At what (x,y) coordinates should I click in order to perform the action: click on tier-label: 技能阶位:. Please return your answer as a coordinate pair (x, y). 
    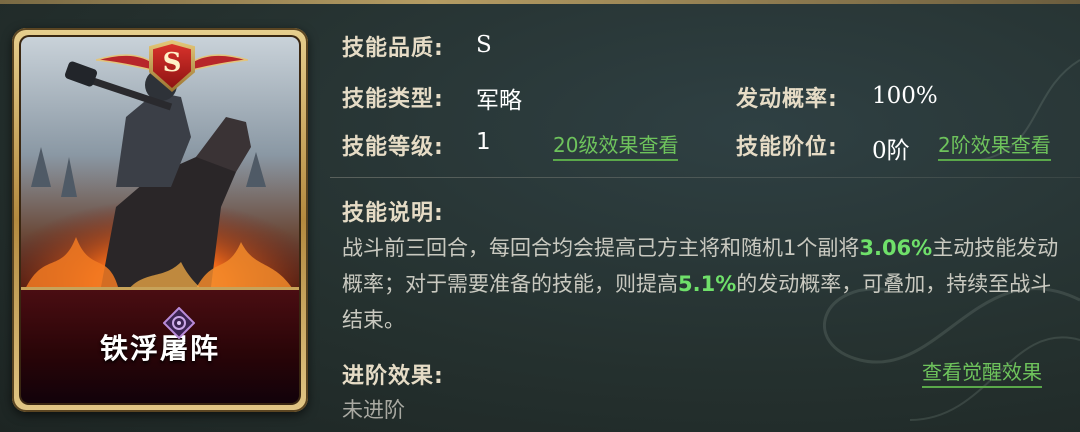
    Looking at the image, I should click on (787, 147).